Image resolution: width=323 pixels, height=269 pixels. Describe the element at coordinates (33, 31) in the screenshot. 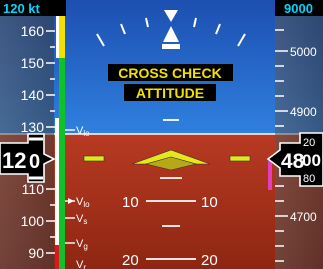

I see `speed-label-160: 160` at that location.